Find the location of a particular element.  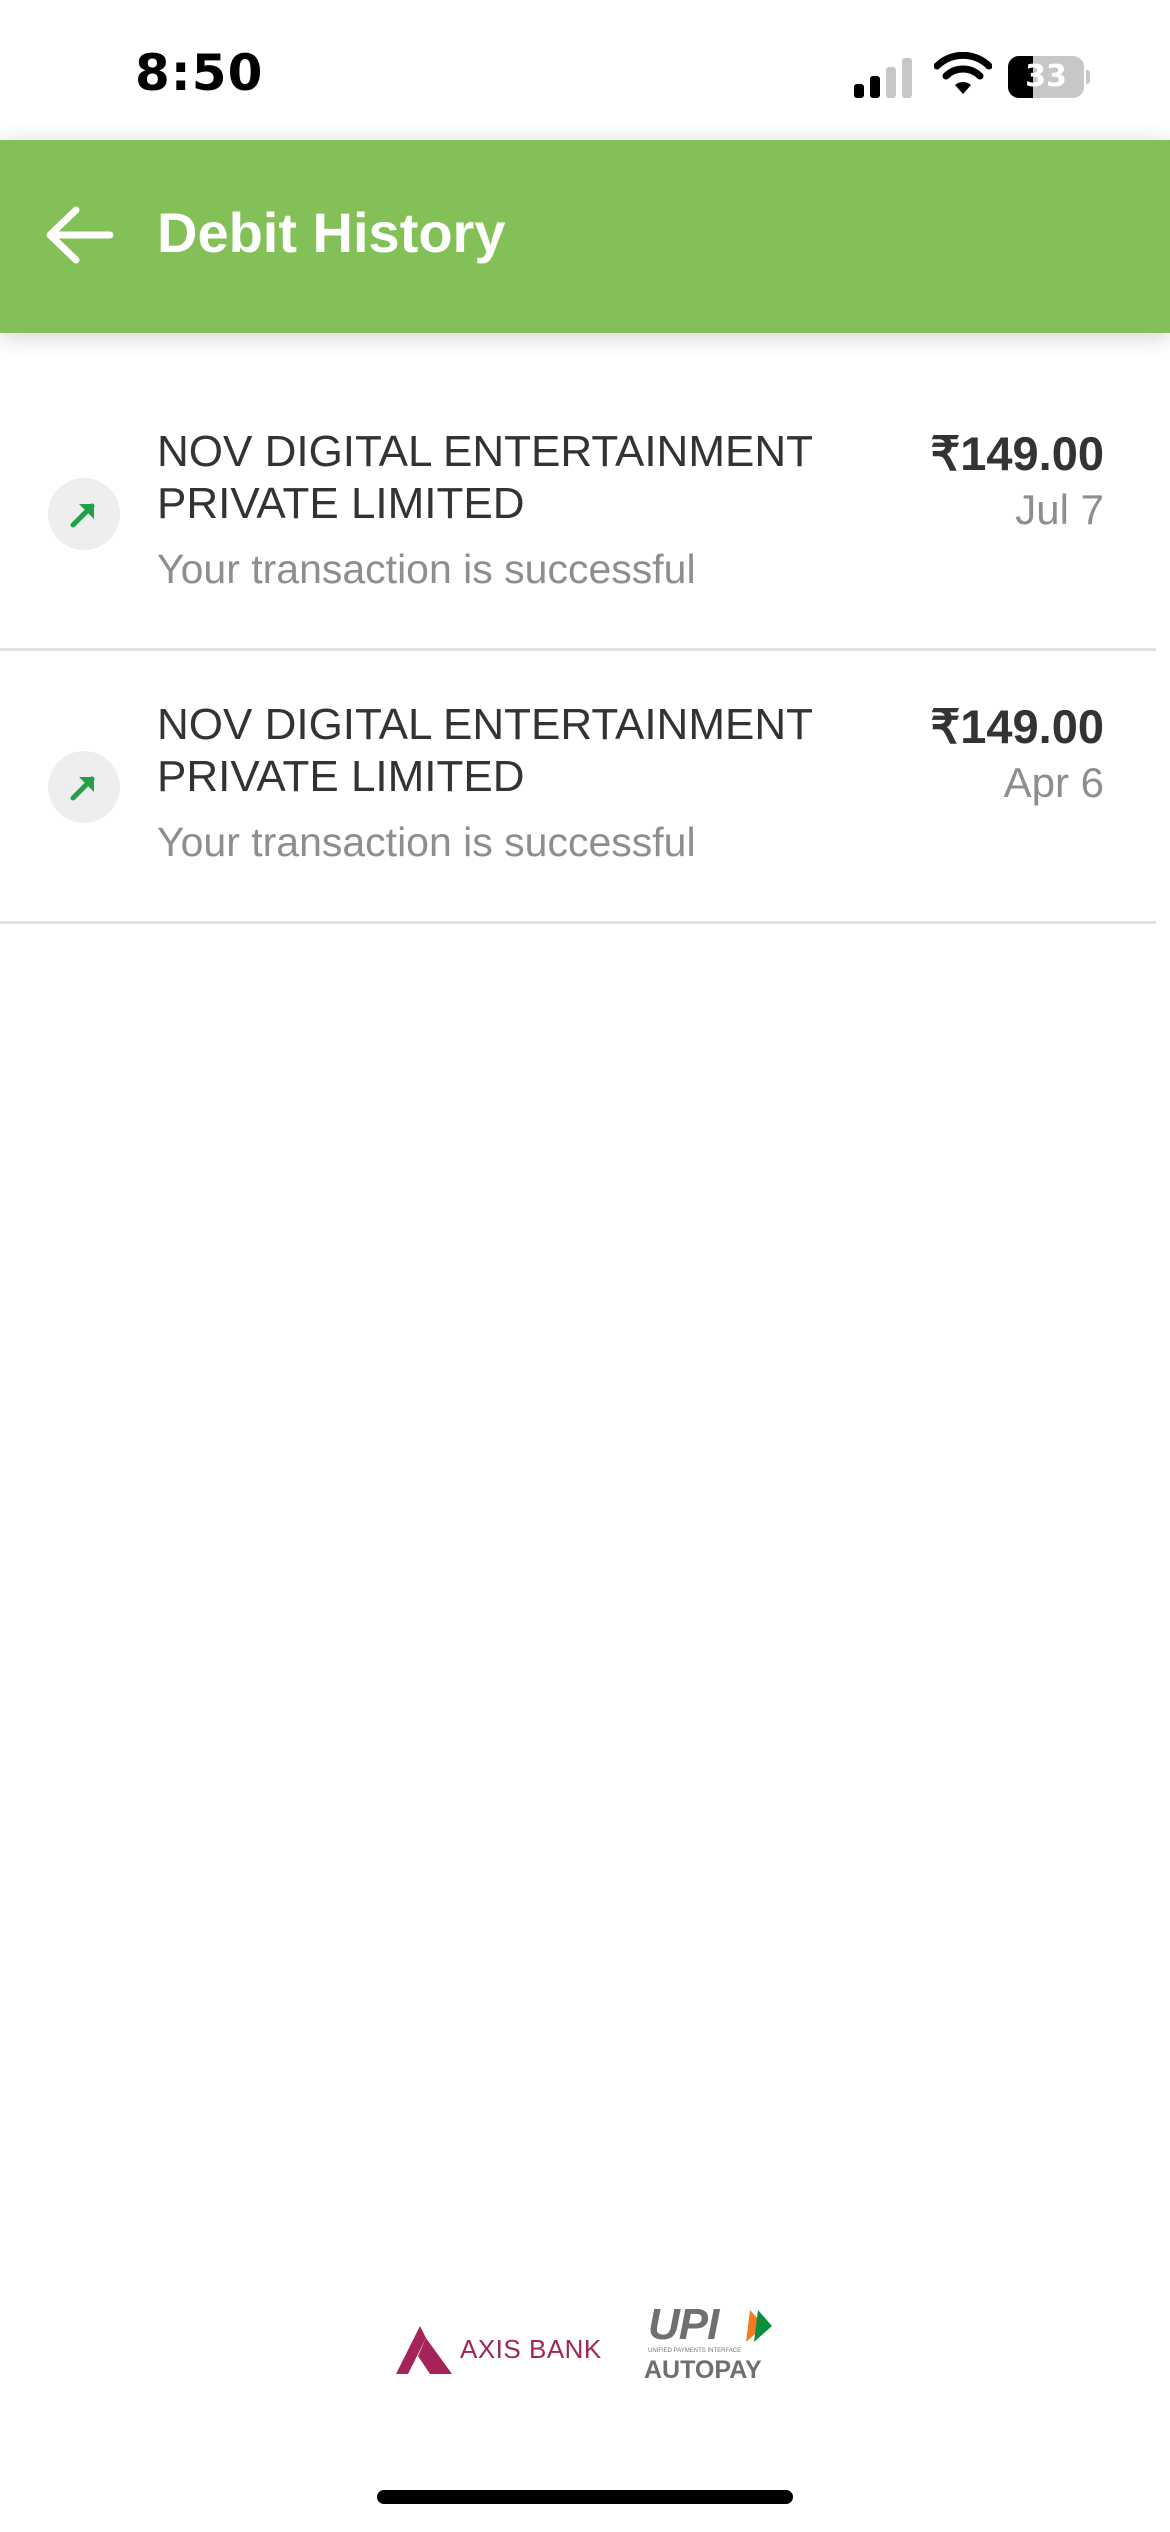

axis-bank-logo: AXIS BANK is located at coordinates (500, 2350).